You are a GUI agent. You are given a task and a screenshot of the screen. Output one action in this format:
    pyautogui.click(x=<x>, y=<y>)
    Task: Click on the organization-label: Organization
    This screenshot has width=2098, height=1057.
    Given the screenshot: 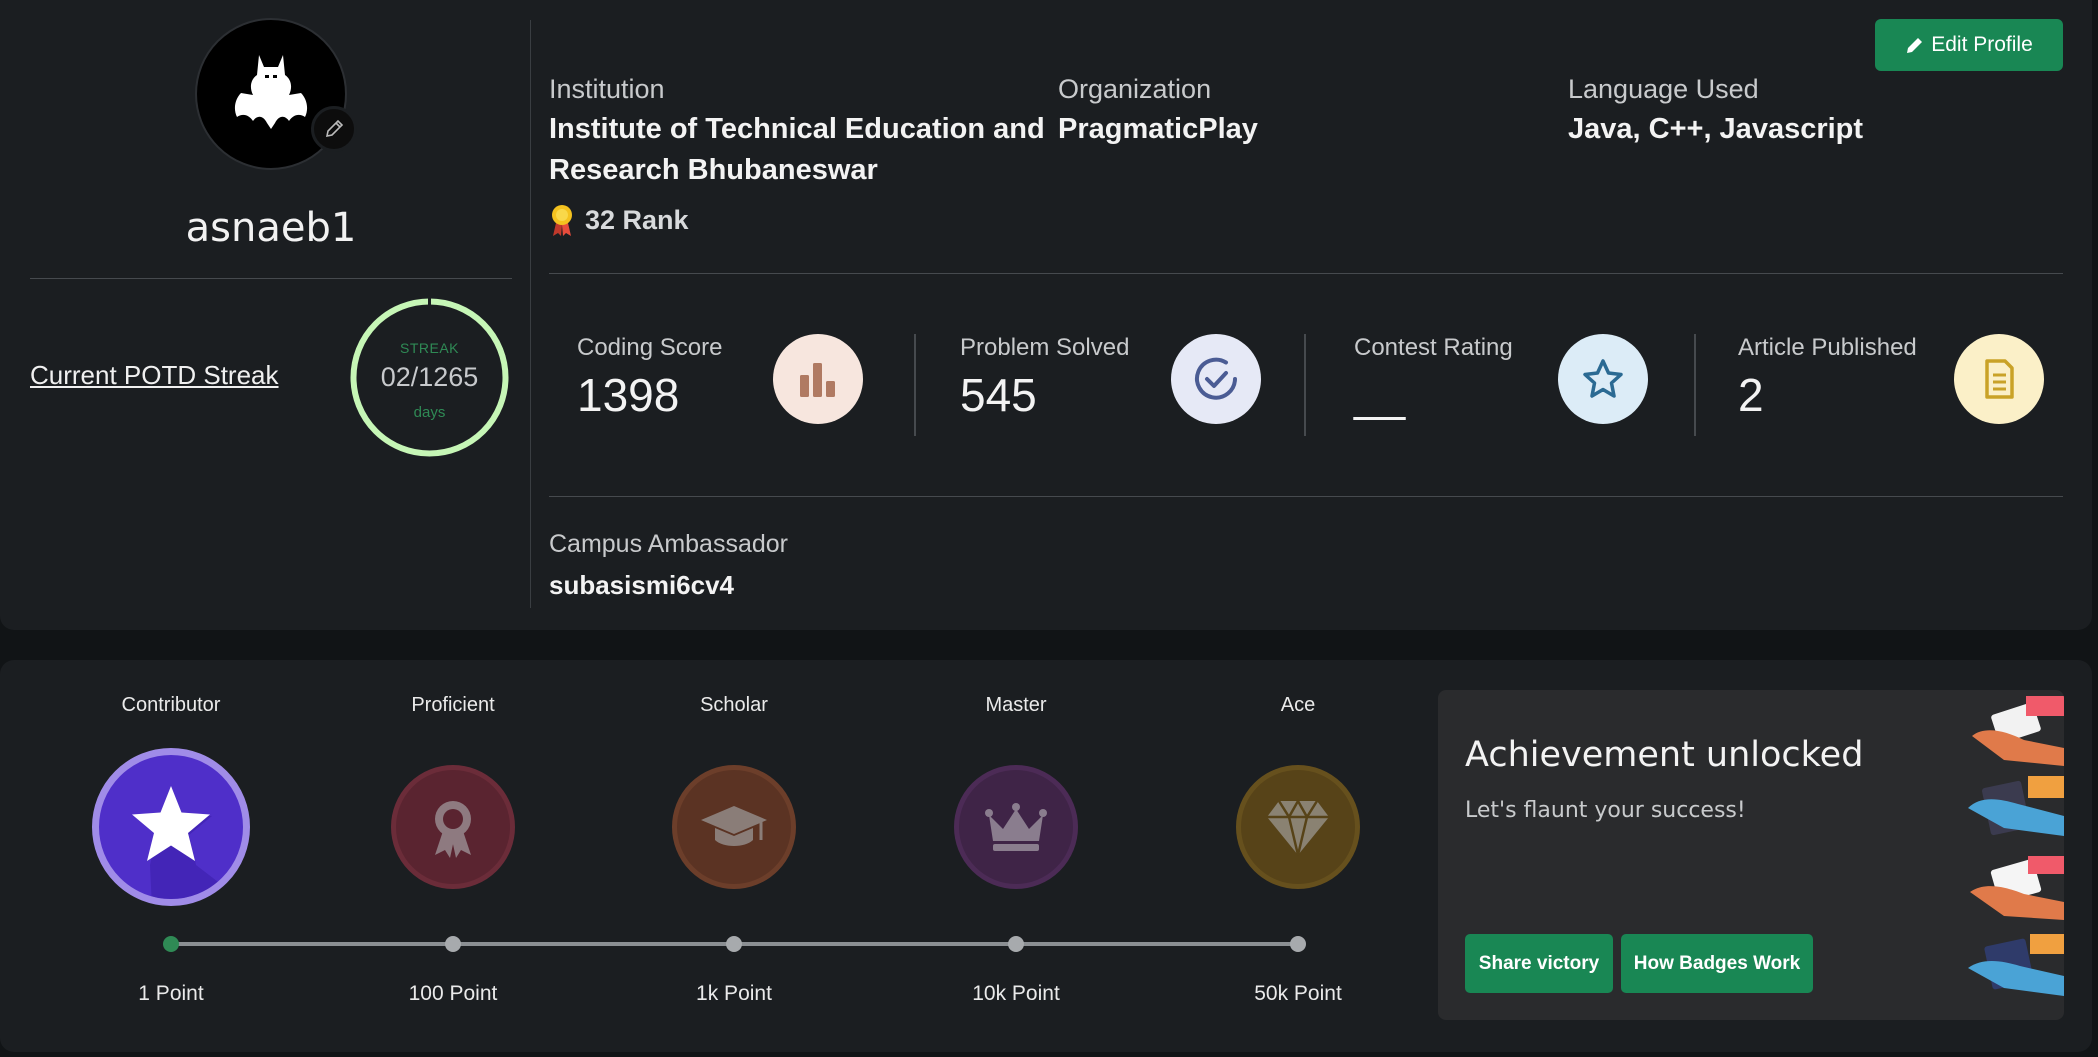 What is the action you would take?
    pyautogui.click(x=1135, y=89)
    